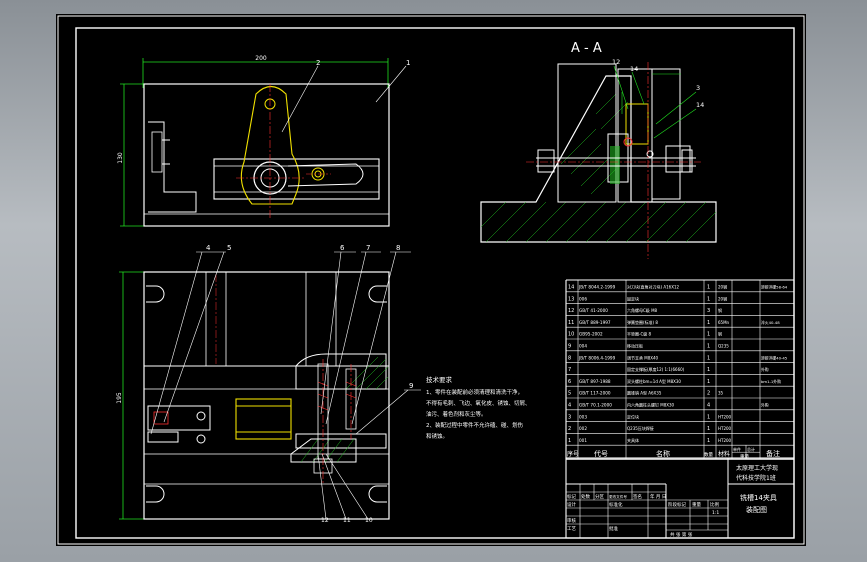 Image resolution: width=867 pixels, height=562 pixels. What do you see at coordinates (571, 520) in the screenshot?
I see `tb-review: 审核` at bounding box center [571, 520].